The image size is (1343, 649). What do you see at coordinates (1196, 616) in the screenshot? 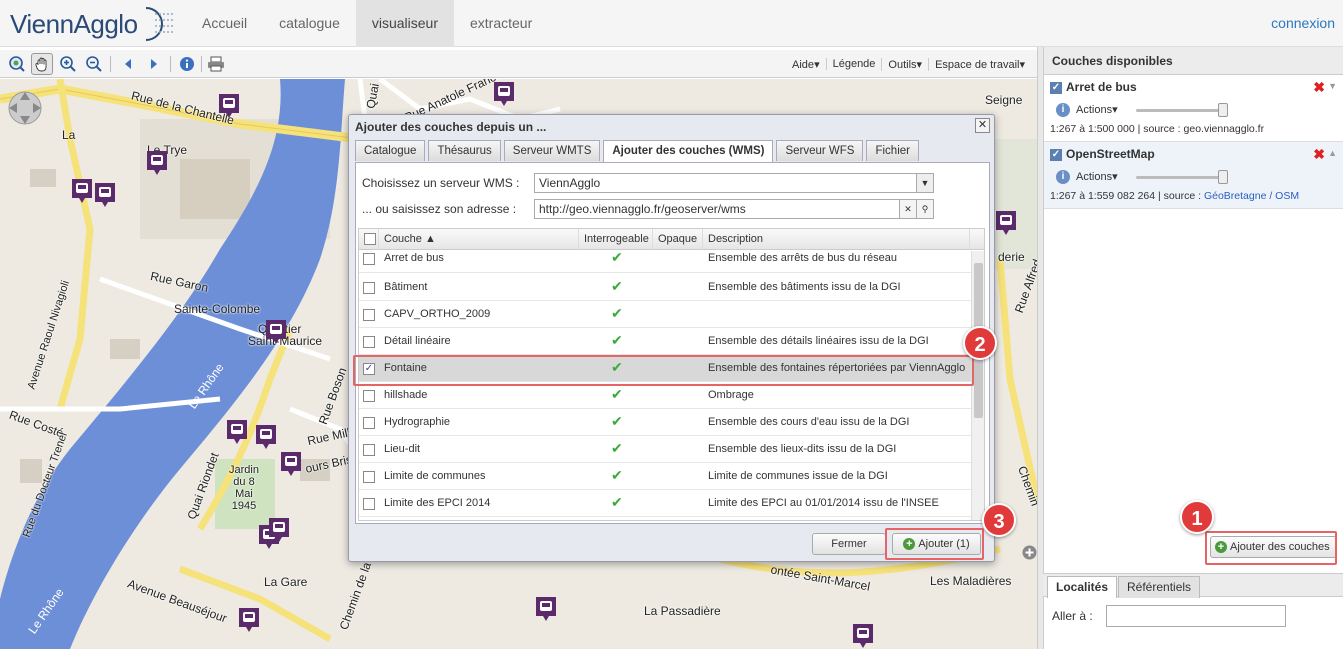
I see `goto-input` at bounding box center [1196, 616].